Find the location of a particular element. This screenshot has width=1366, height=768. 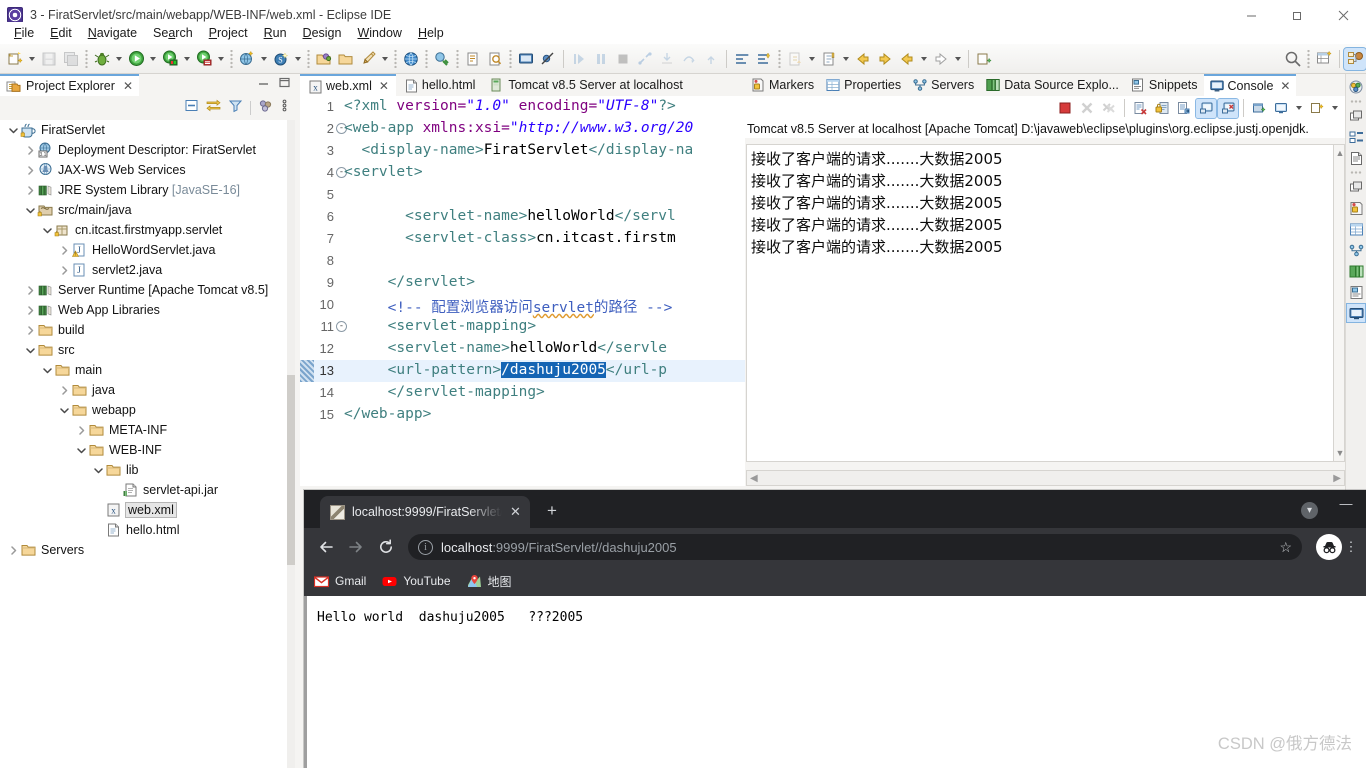

menu-help: Help is located at coordinates (431, 33).